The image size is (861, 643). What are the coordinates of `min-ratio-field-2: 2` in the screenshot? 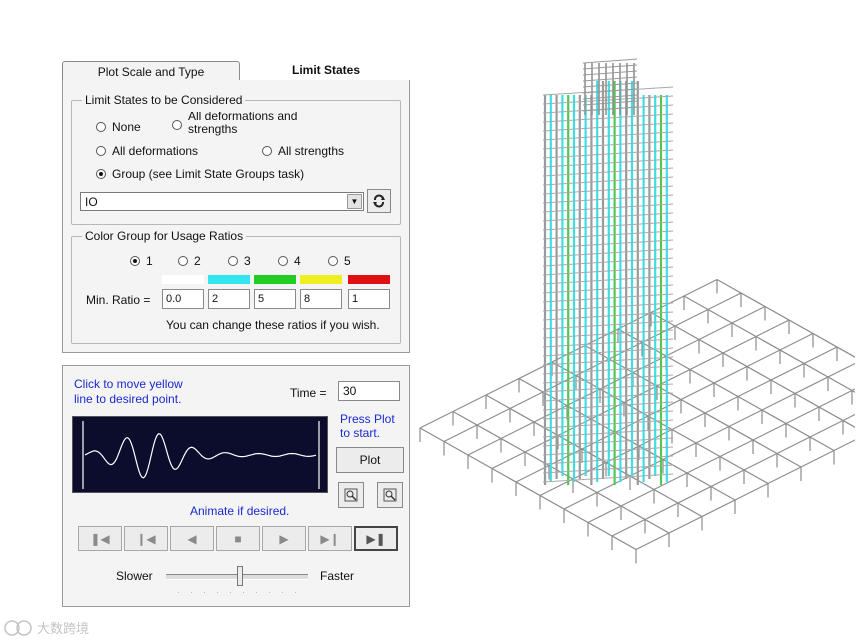 It's located at (229, 299).